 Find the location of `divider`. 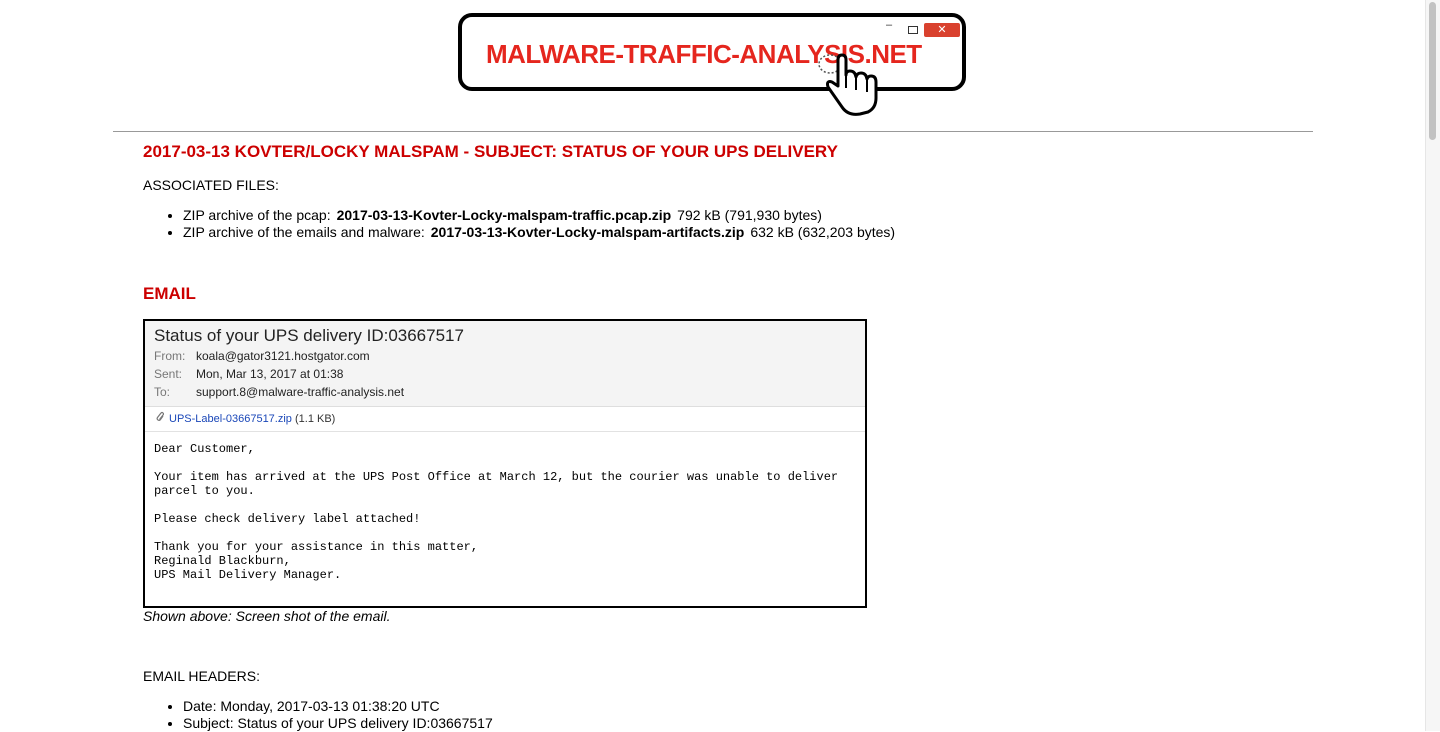

divider is located at coordinates (713, 131).